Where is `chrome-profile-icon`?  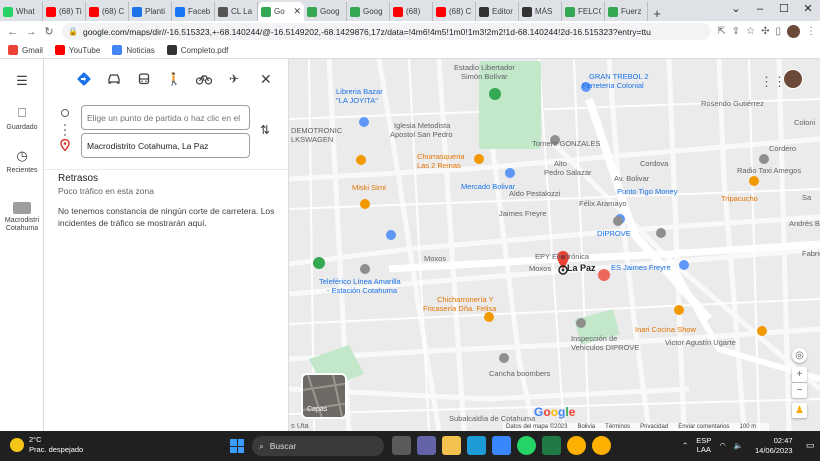
chrome-profile-icon is located at coordinates (601, 445).